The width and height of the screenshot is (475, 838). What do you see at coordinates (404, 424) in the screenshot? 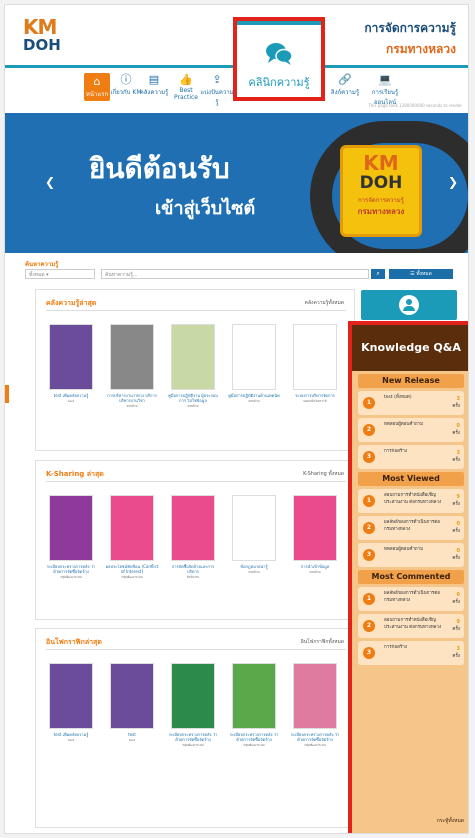
I see `qa-item-title: ทดสอบผู้ตอบคำถาม` at bounding box center [404, 424].